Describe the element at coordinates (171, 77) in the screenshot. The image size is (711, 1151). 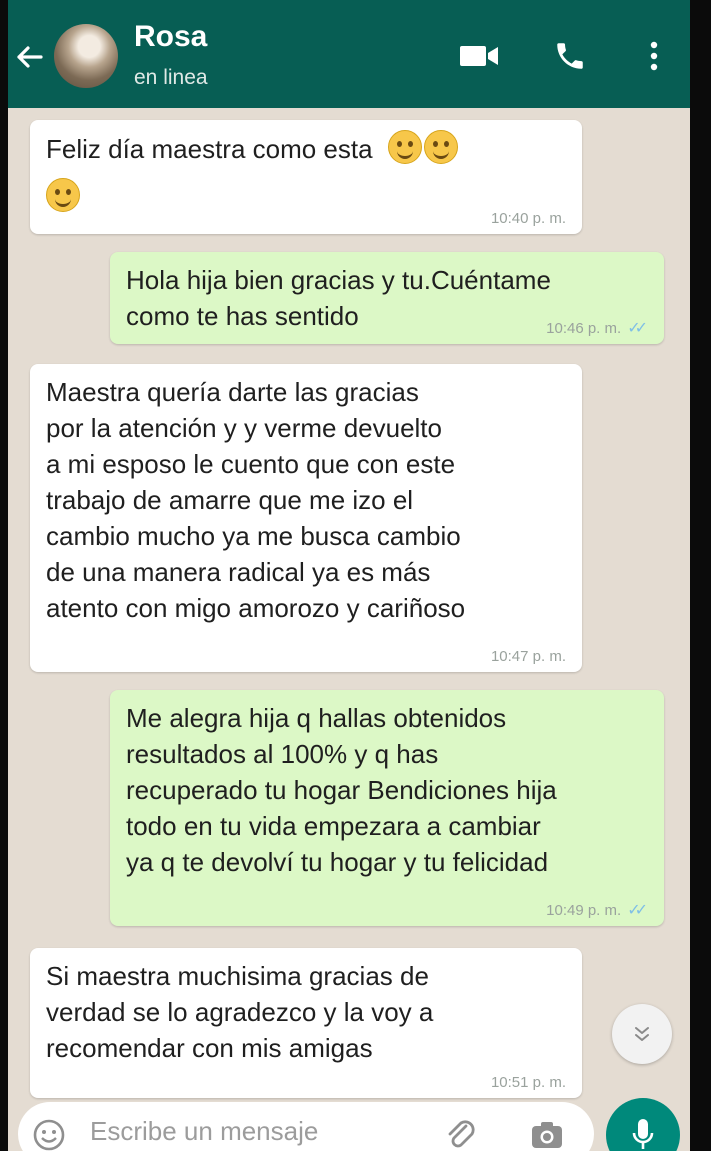
I see `contact-status: en linea` at that location.